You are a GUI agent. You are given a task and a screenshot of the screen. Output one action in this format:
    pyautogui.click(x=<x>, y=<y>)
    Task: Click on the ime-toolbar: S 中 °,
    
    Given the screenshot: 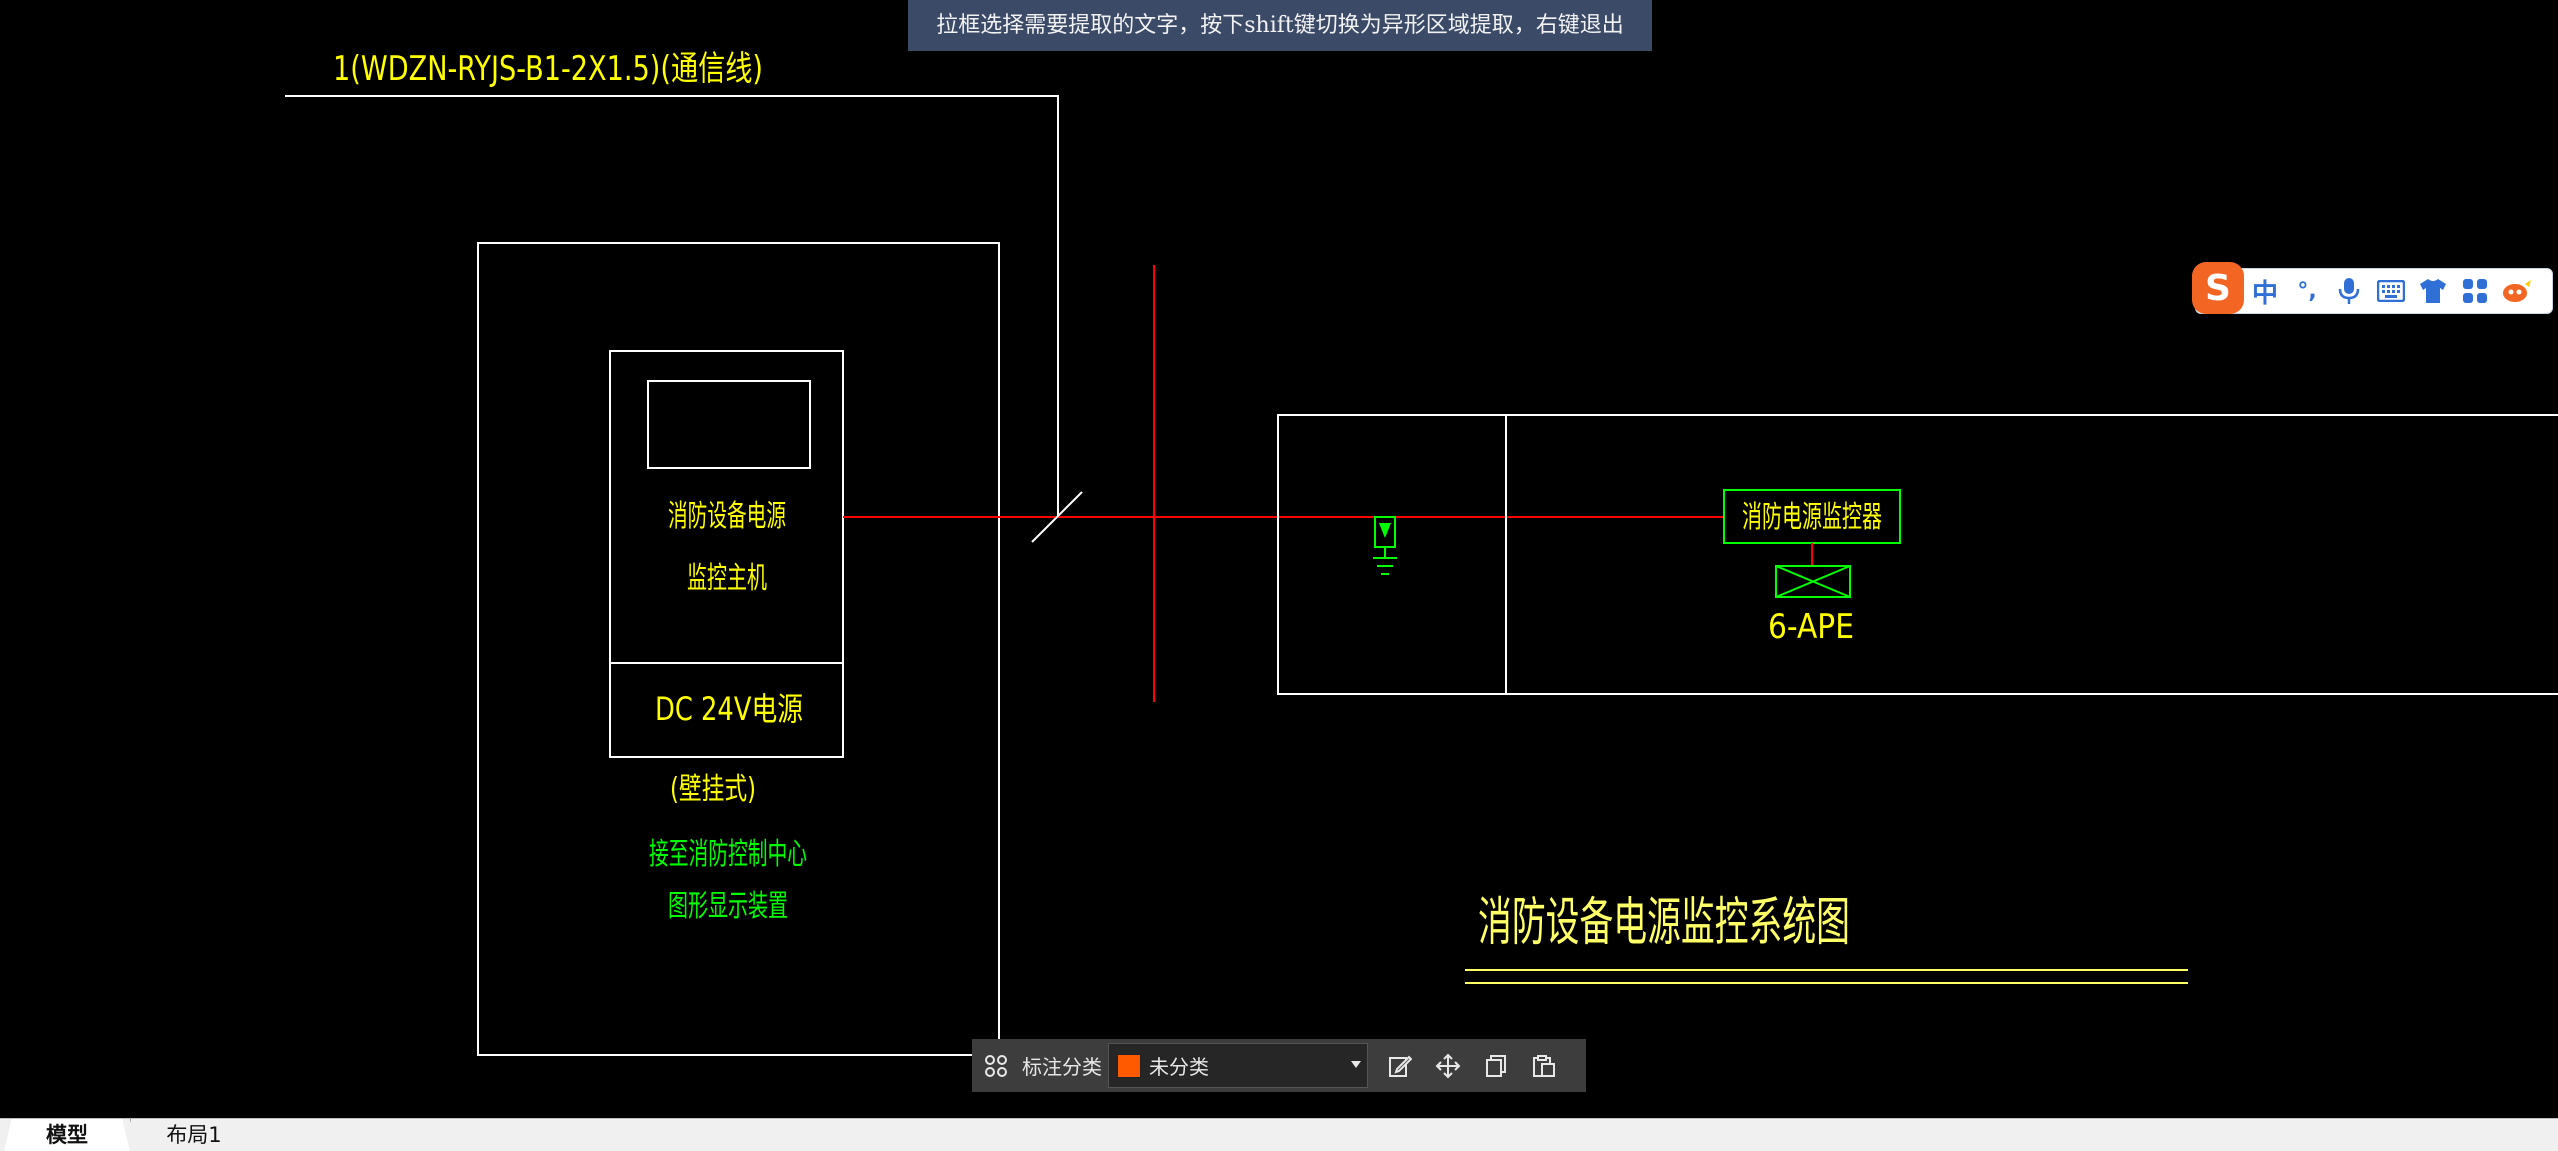 What is the action you would take?
    pyautogui.click(x=2372, y=288)
    